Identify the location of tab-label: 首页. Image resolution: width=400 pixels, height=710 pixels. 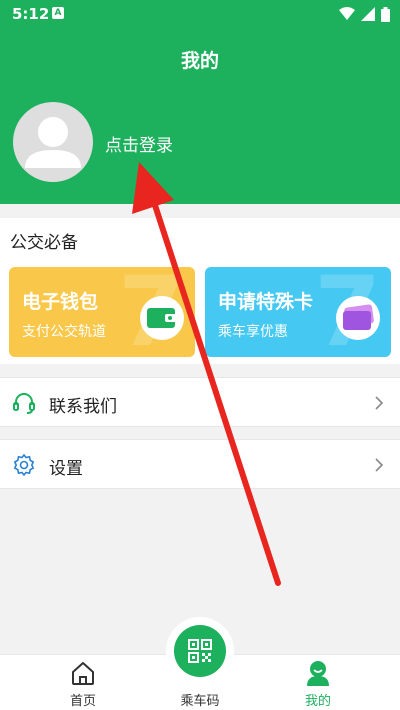
(82, 701).